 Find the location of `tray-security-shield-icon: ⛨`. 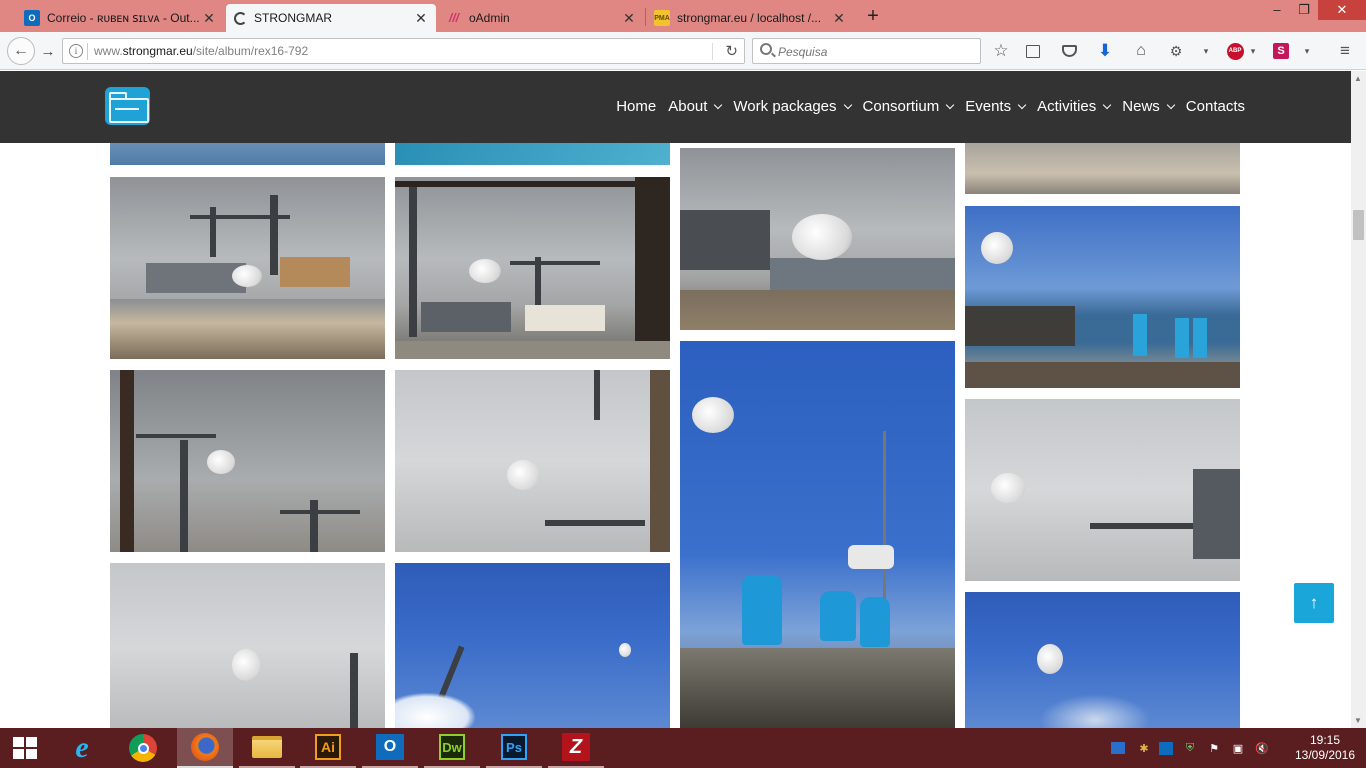

tray-security-shield-icon: ⛨ is located at coordinates (1190, 748).